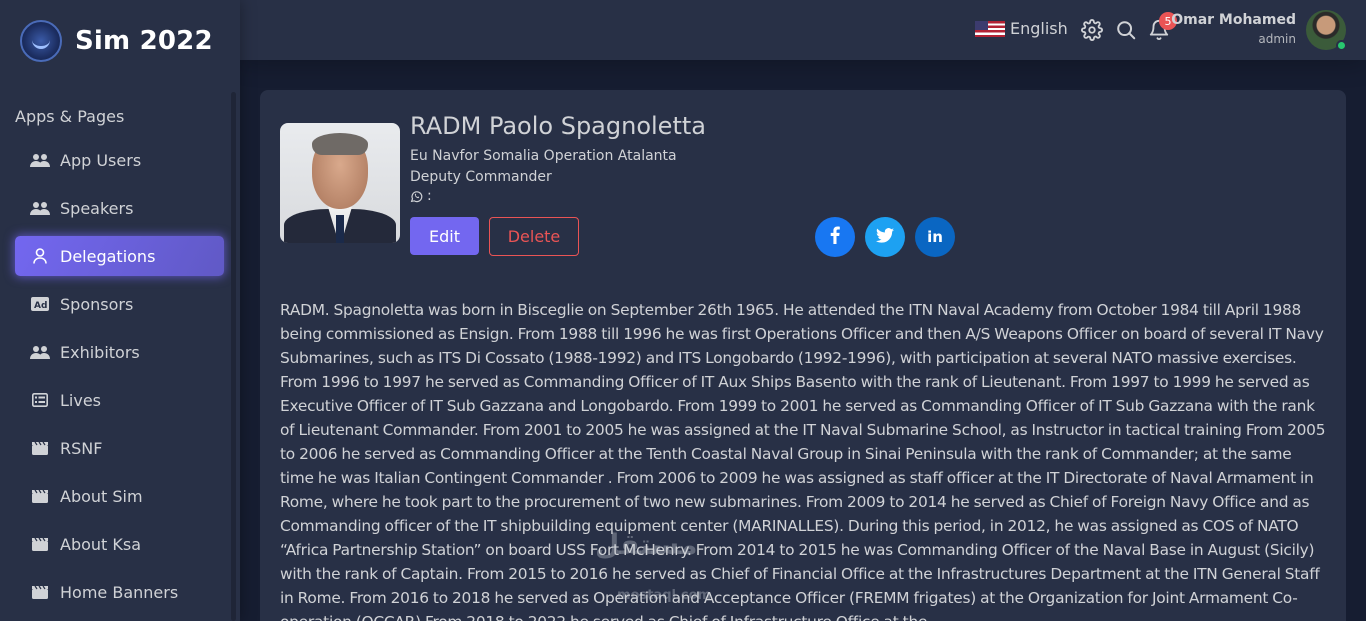  I want to click on menu-section-label: Apps & Pages, so click(70, 116).